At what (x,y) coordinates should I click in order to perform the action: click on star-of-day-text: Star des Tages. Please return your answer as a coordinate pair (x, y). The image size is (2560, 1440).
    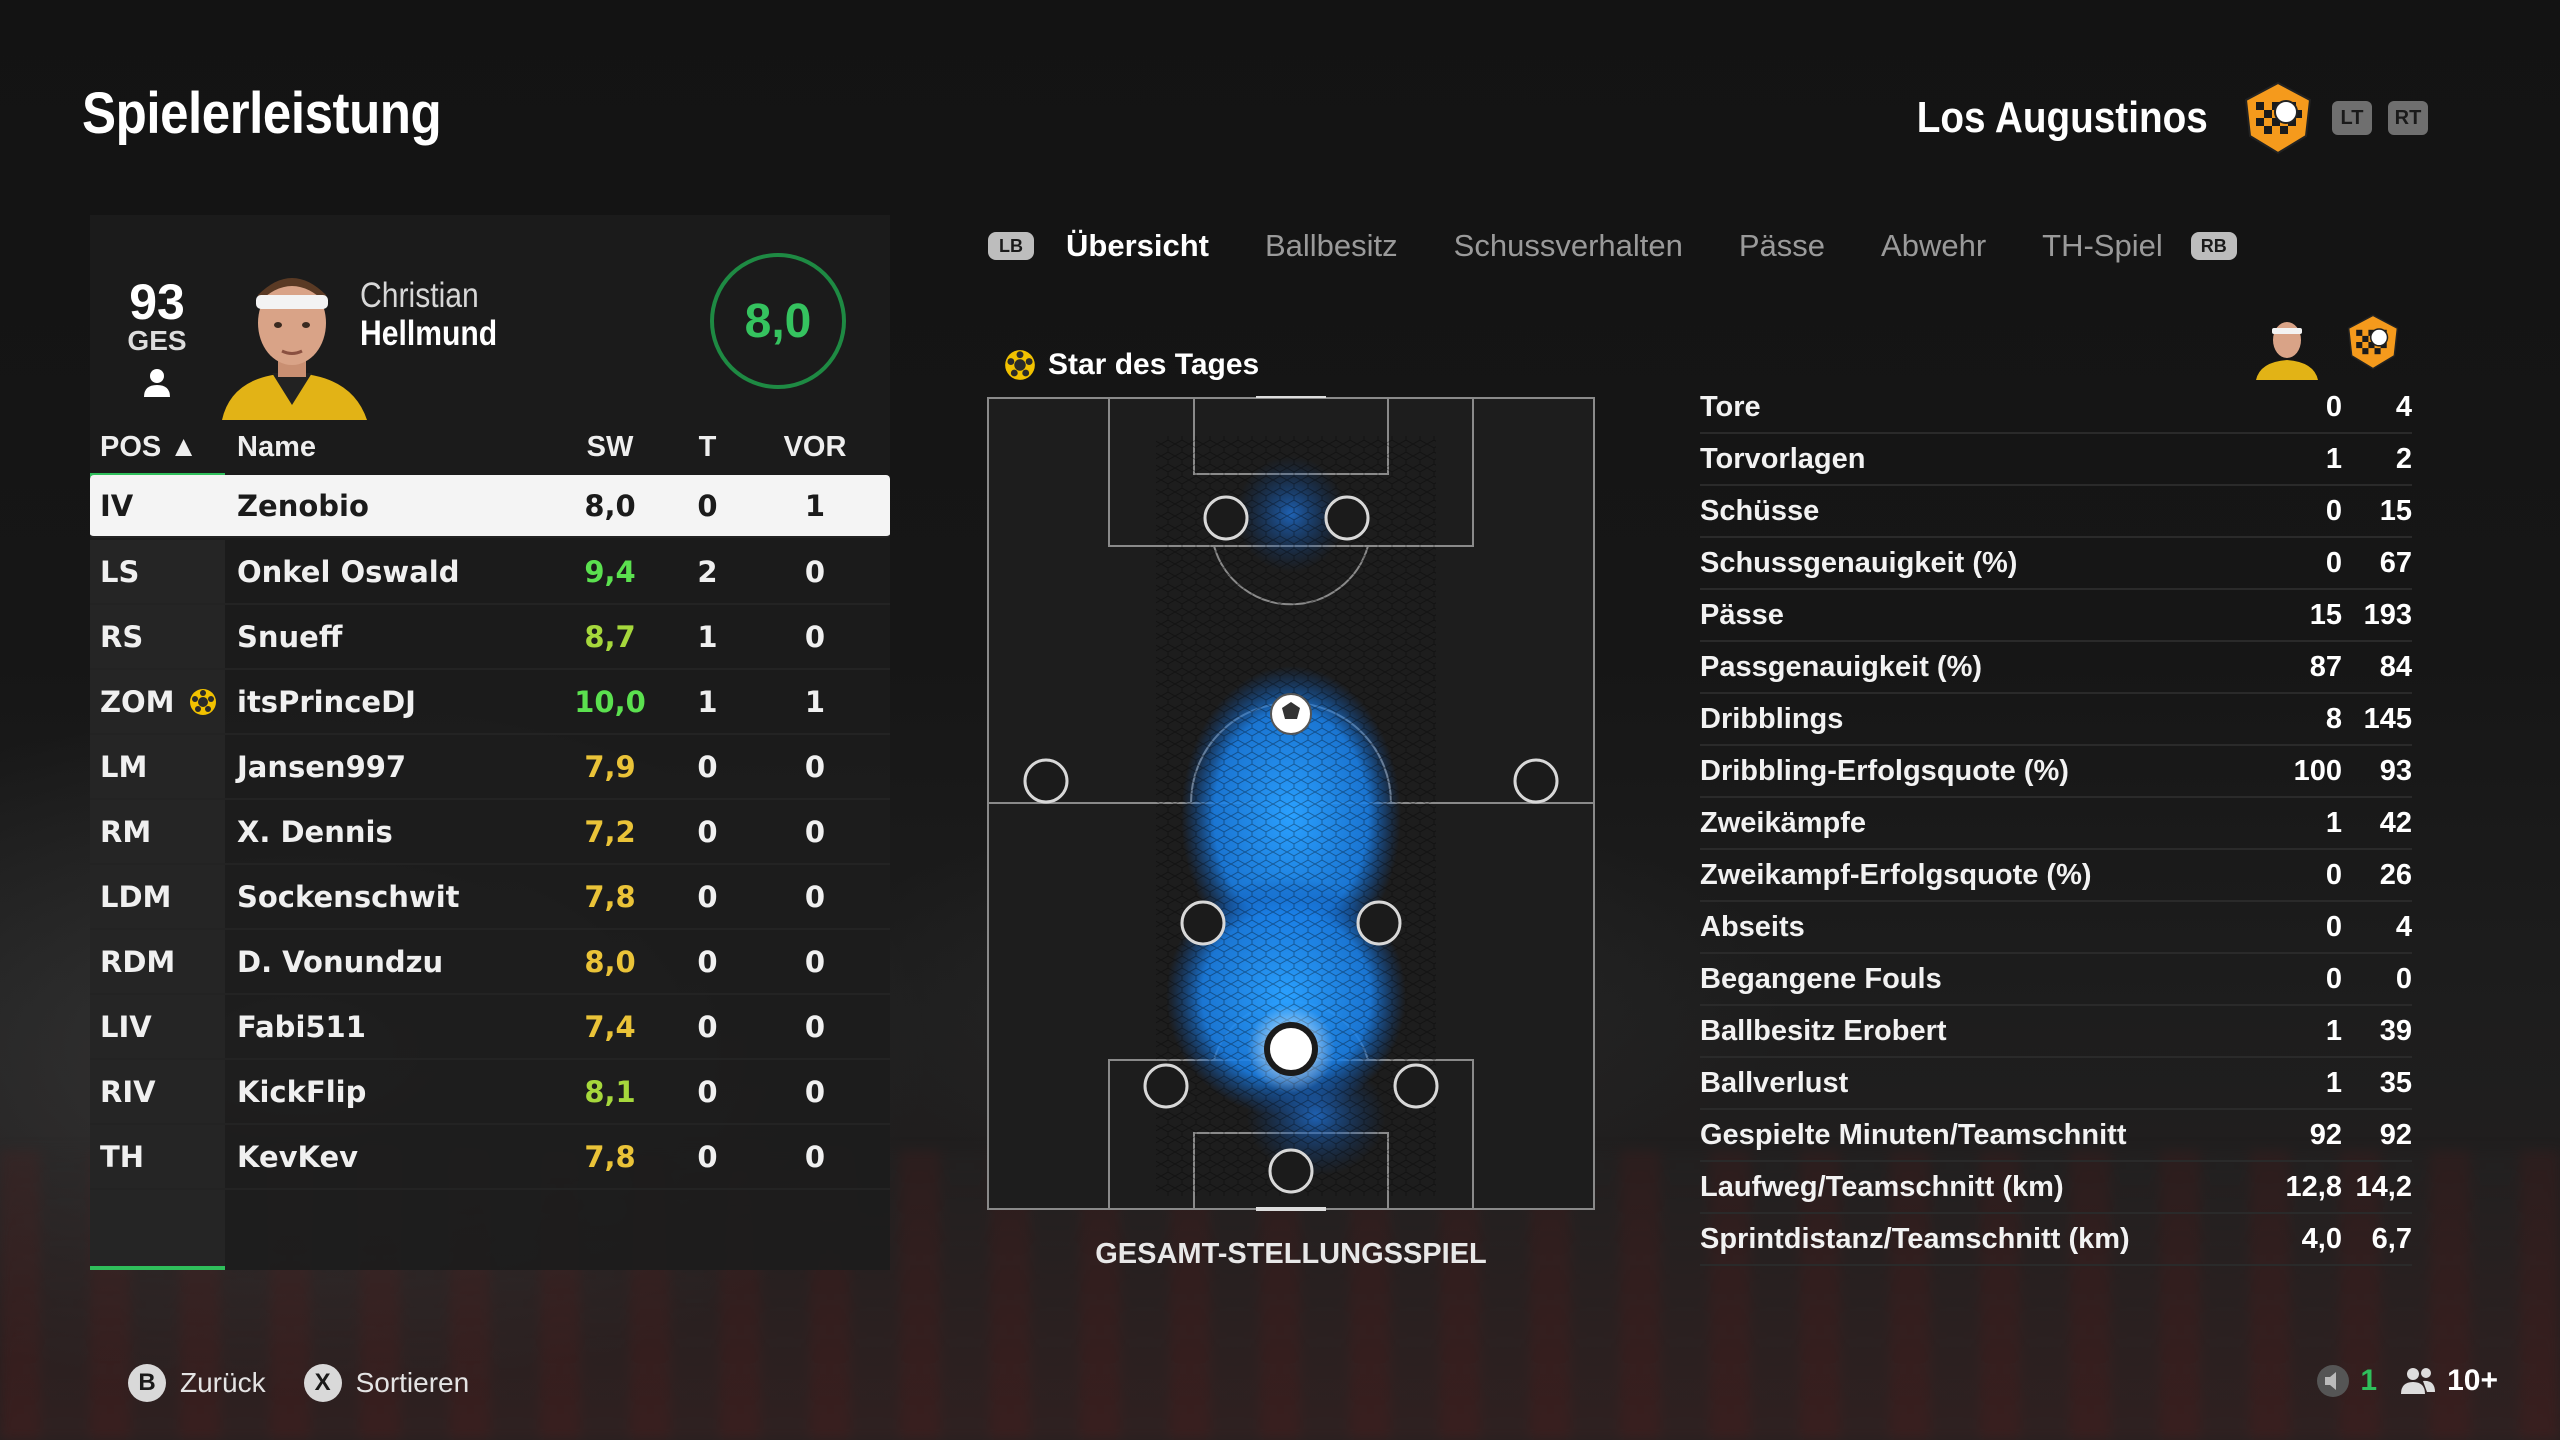
    Looking at the image, I should click on (1154, 364).